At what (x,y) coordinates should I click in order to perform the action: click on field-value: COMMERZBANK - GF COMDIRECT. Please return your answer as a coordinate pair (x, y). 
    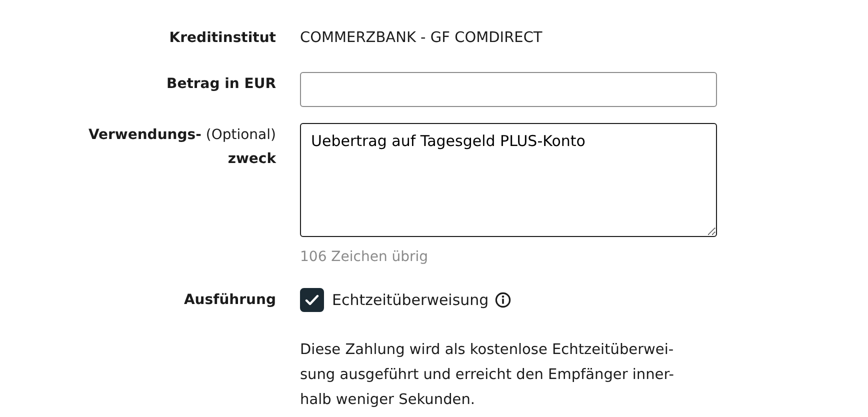
    Looking at the image, I should click on (422, 38).